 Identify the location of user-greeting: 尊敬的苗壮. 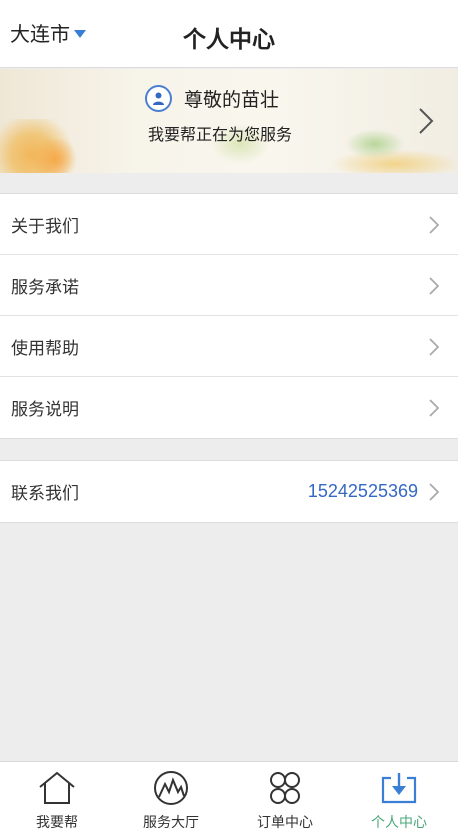
(232, 100).